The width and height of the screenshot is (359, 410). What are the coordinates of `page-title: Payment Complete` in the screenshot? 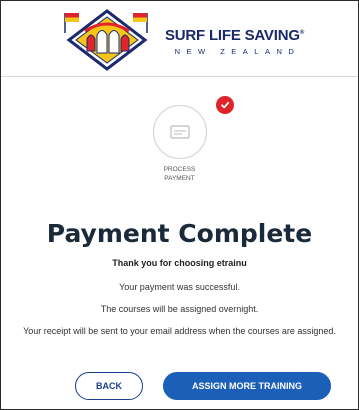 It's located at (179, 233).